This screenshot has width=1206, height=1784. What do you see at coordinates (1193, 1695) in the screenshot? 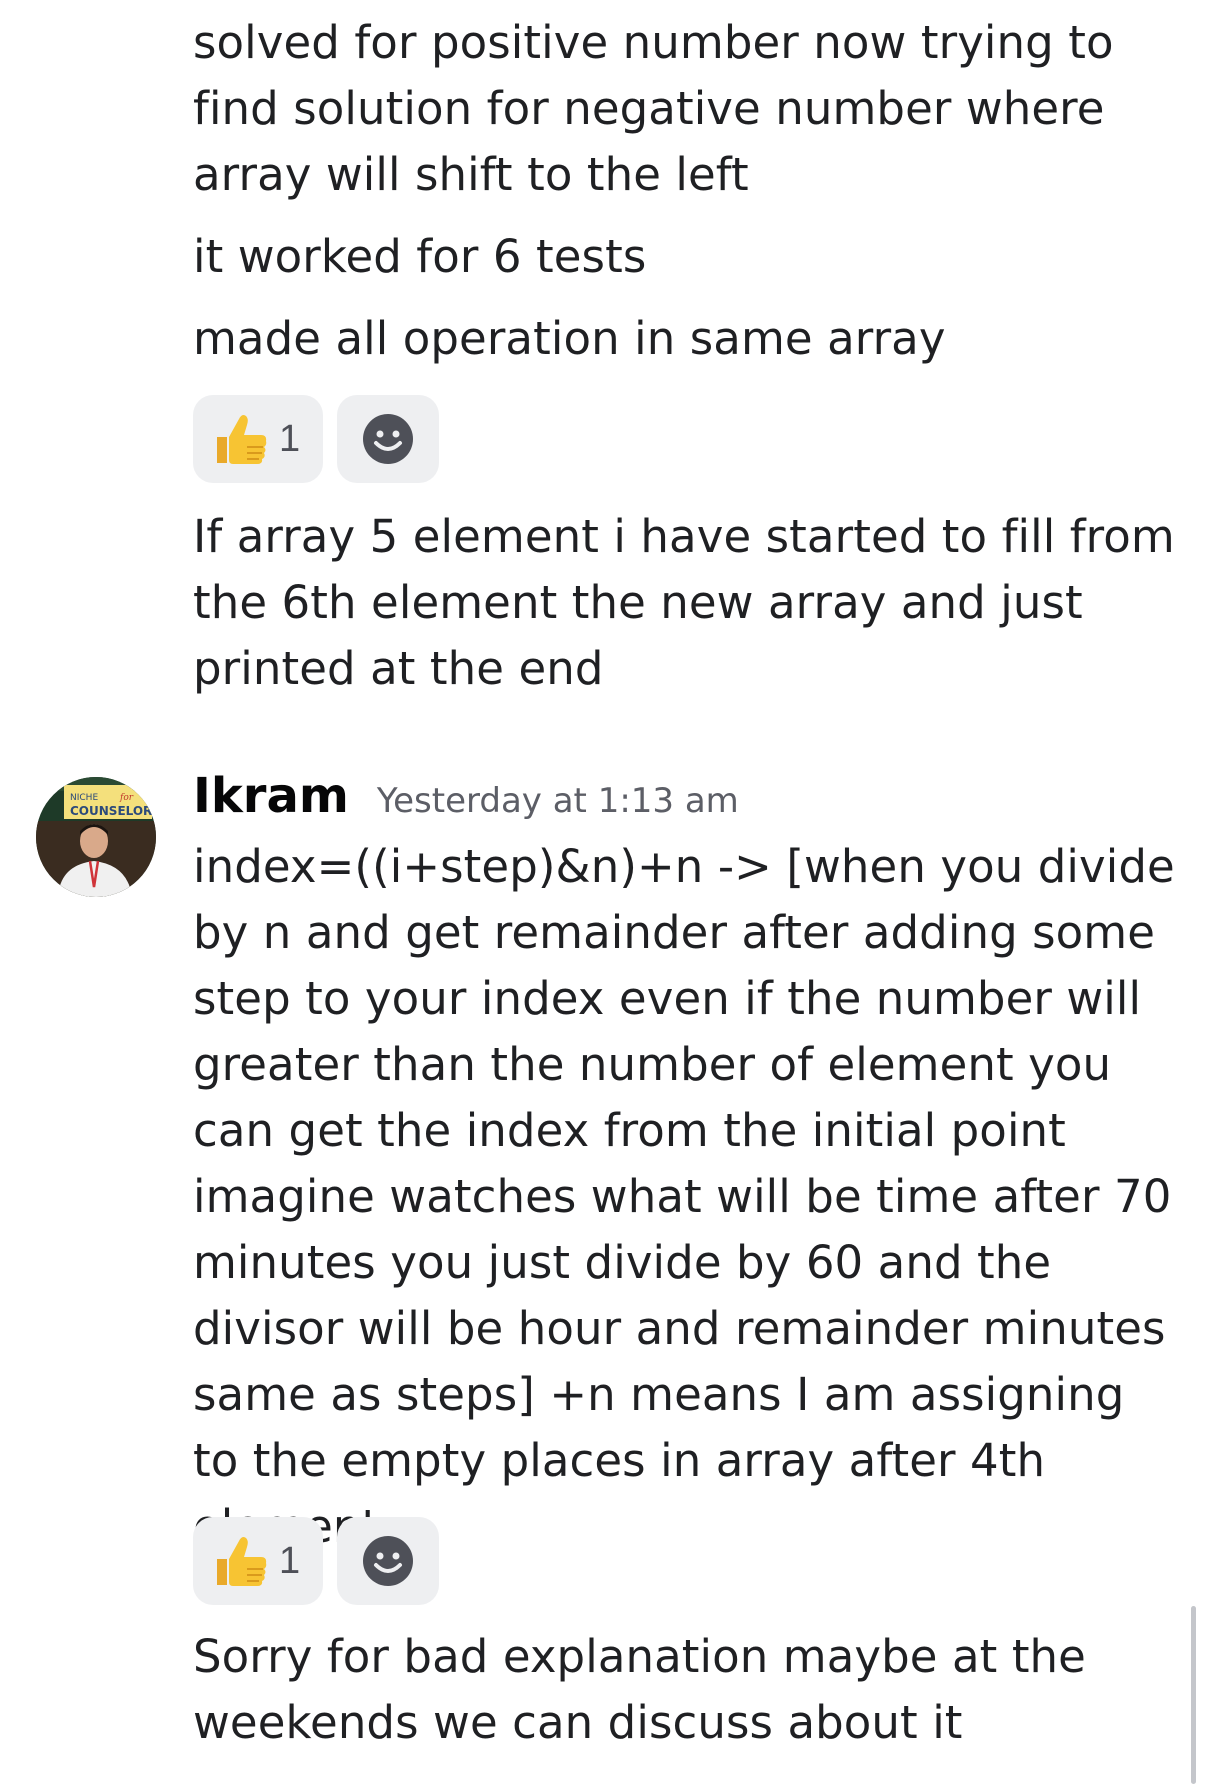
I see `scrollbar` at bounding box center [1193, 1695].